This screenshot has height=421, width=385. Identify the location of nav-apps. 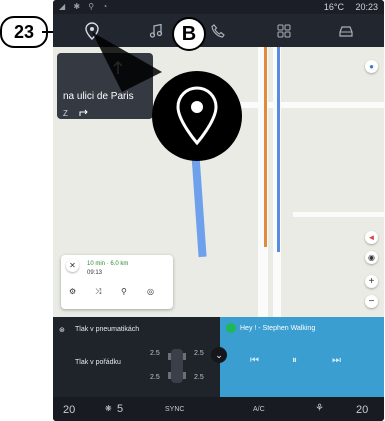
(284, 31).